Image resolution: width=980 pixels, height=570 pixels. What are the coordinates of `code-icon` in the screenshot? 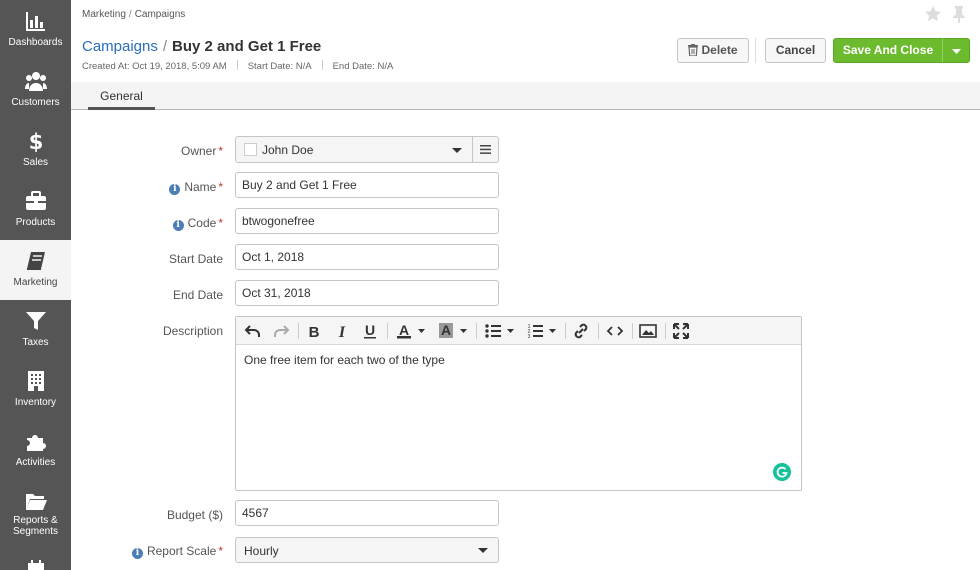 It's located at (615, 331).